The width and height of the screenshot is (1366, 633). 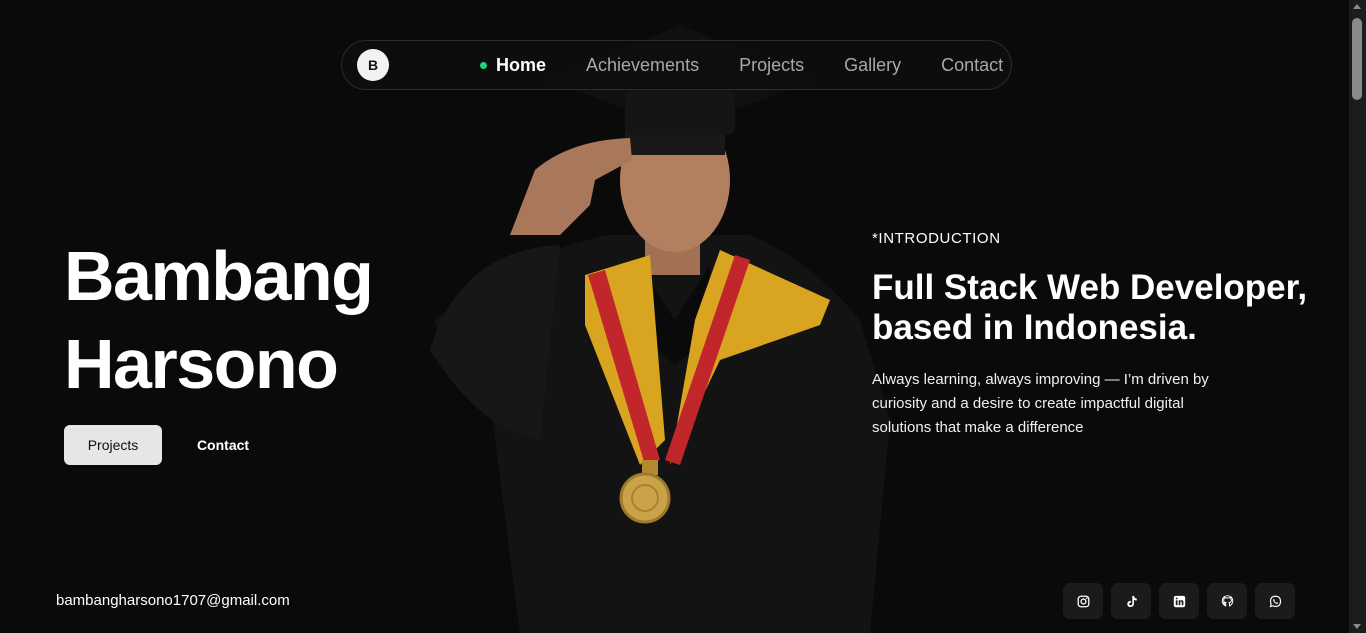 What do you see at coordinates (936, 238) in the screenshot?
I see `intro-eyebrow: *INTRODUCTION` at bounding box center [936, 238].